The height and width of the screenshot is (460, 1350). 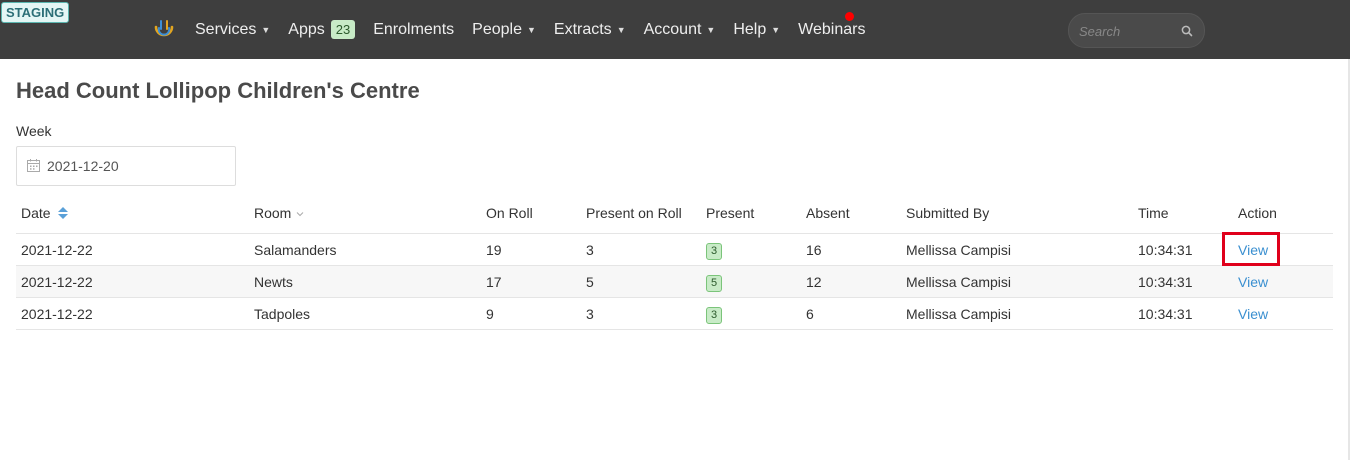 I want to click on header-room-label: Room, so click(x=273, y=213).